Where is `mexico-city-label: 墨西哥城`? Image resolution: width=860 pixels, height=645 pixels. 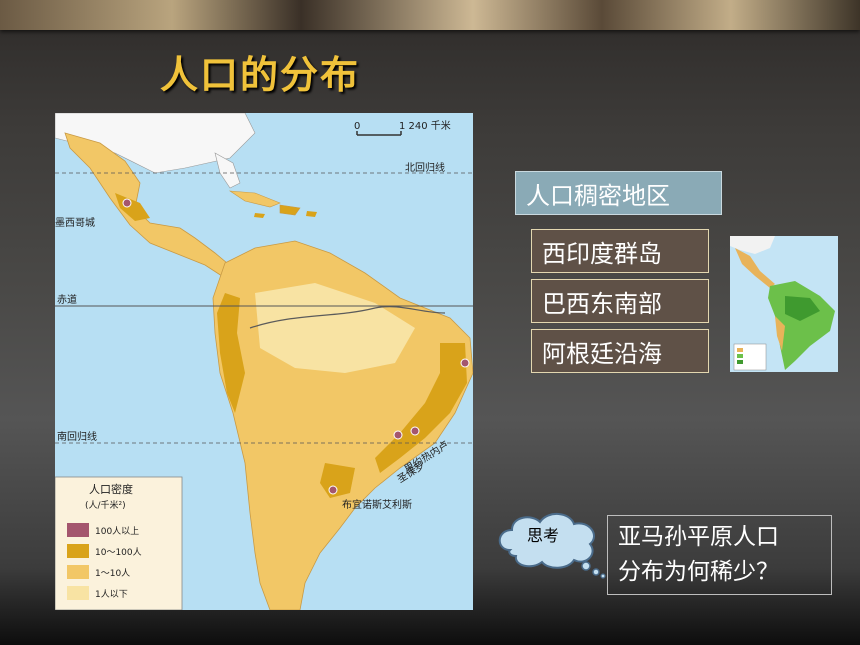
mexico-city-label: 墨西哥城 is located at coordinates (75, 223).